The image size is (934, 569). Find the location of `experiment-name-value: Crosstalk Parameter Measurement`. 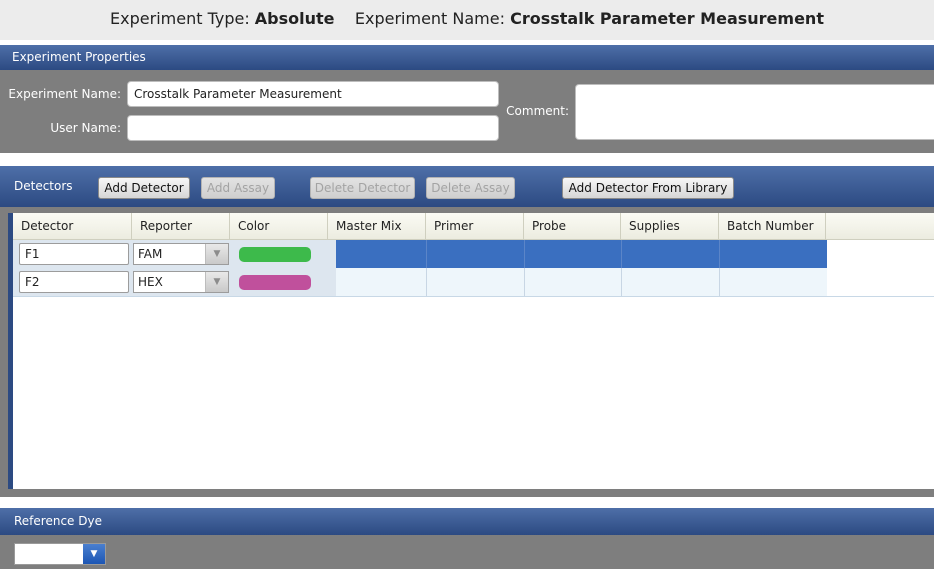

experiment-name-value: Crosstalk Parameter Measurement is located at coordinates (667, 18).